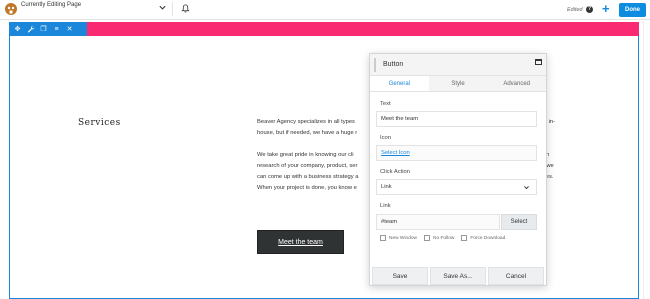 The width and height of the screenshot is (650, 299). I want to click on checkbox-label: No Follow, so click(444, 238).